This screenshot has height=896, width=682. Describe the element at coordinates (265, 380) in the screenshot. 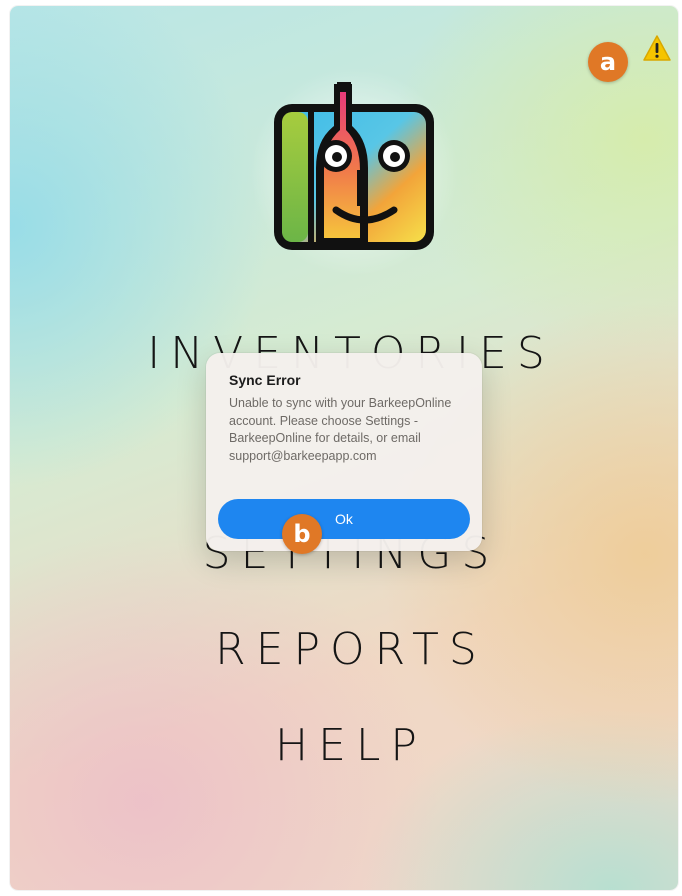

I see `dialog-title: Sync Error` at that location.